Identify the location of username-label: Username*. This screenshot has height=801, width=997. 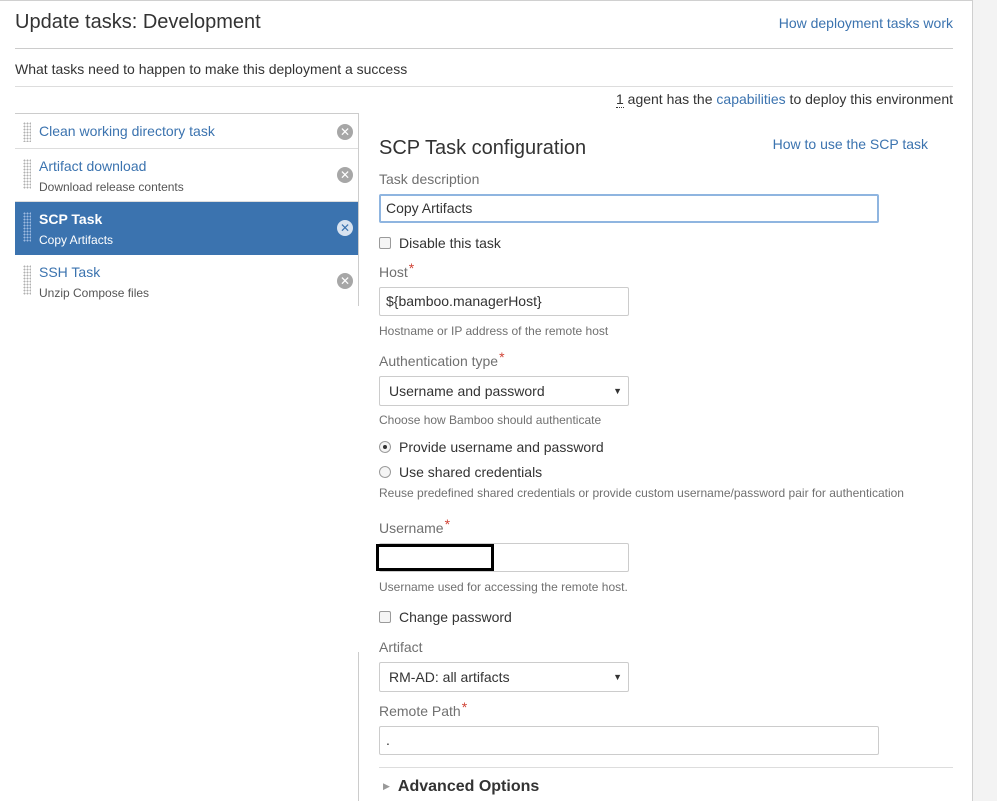
(414, 526).